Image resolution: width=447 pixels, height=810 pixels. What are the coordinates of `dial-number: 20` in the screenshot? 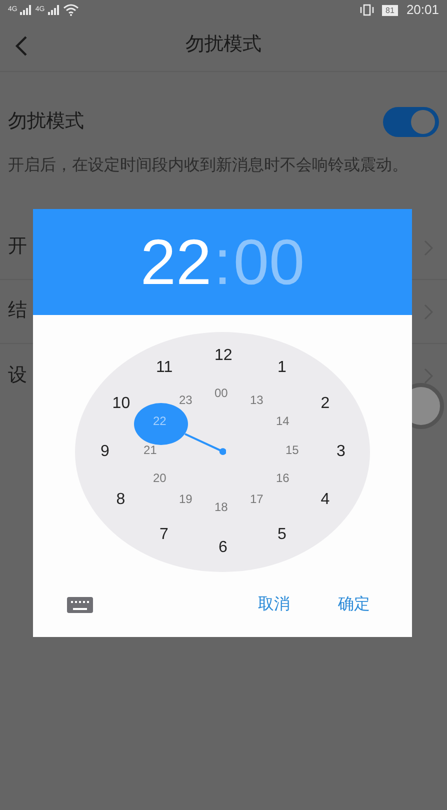 It's located at (159, 478).